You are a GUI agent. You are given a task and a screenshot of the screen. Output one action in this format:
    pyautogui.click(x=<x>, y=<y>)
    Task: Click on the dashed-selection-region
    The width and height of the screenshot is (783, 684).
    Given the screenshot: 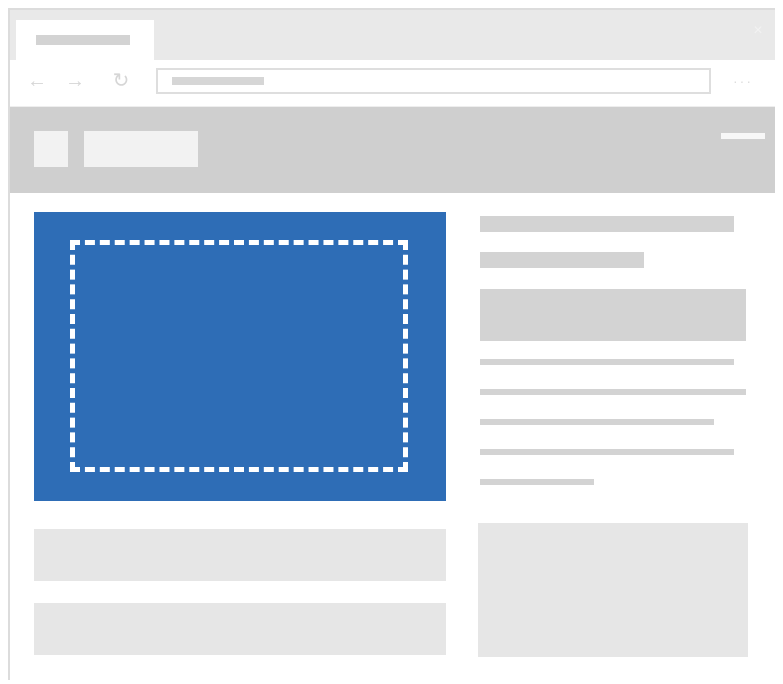 What is the action you would take?
    pyautogui.click(x=239, y=356)
    